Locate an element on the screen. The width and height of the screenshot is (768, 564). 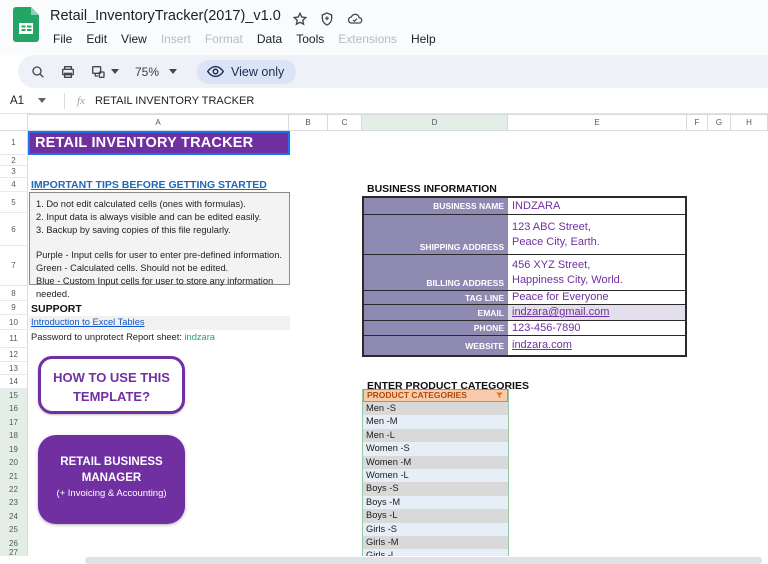
category-row: Boys -L is located at coordinates (435, 516).